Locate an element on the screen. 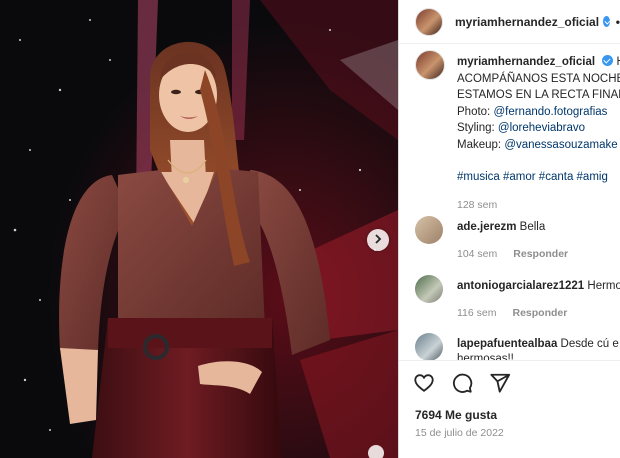  chevron-right-icon is located at coordinates (378, 240).